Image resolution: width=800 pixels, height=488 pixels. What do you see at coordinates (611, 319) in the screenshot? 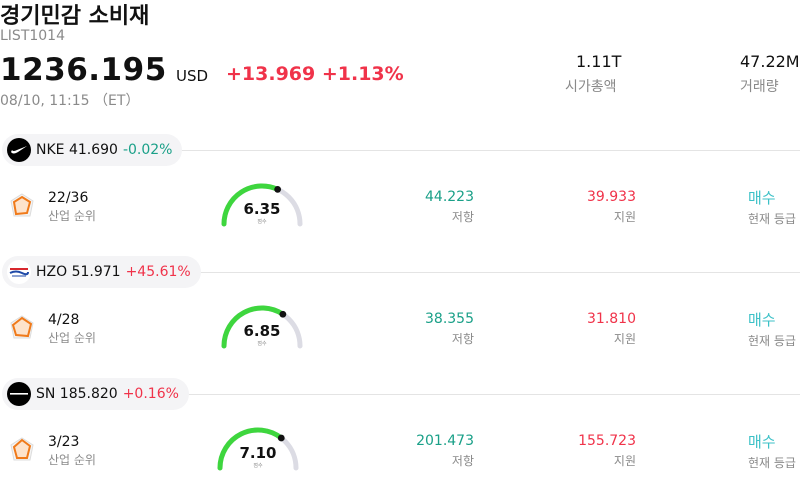
I see `support-value: 31.810` at bounding box center [611, 319].